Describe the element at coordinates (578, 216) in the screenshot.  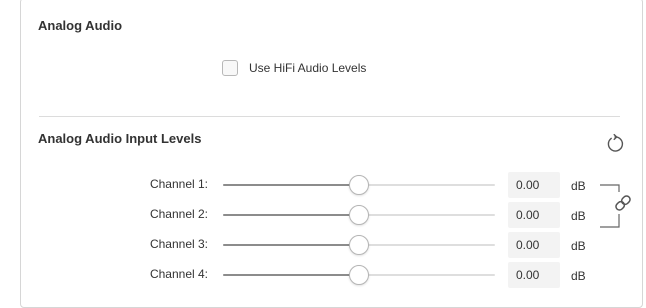
I see `channel-2-unit: dB` at that location.